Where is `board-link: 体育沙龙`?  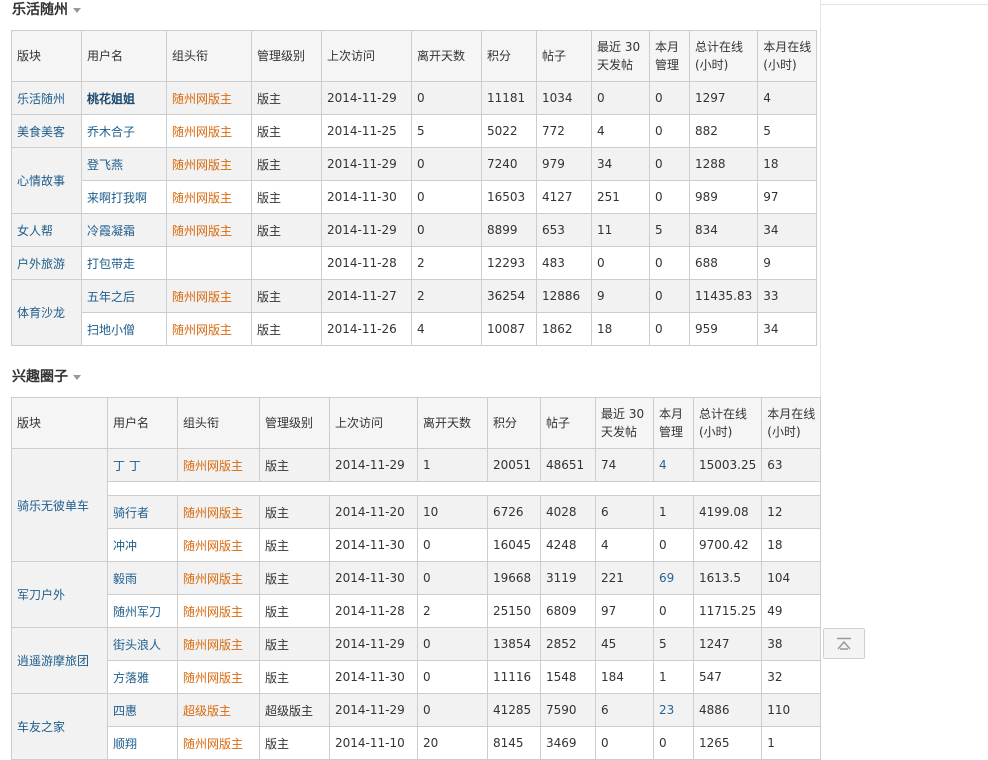
board-link: 体育沙龙 is located at coordinates (46, 312).